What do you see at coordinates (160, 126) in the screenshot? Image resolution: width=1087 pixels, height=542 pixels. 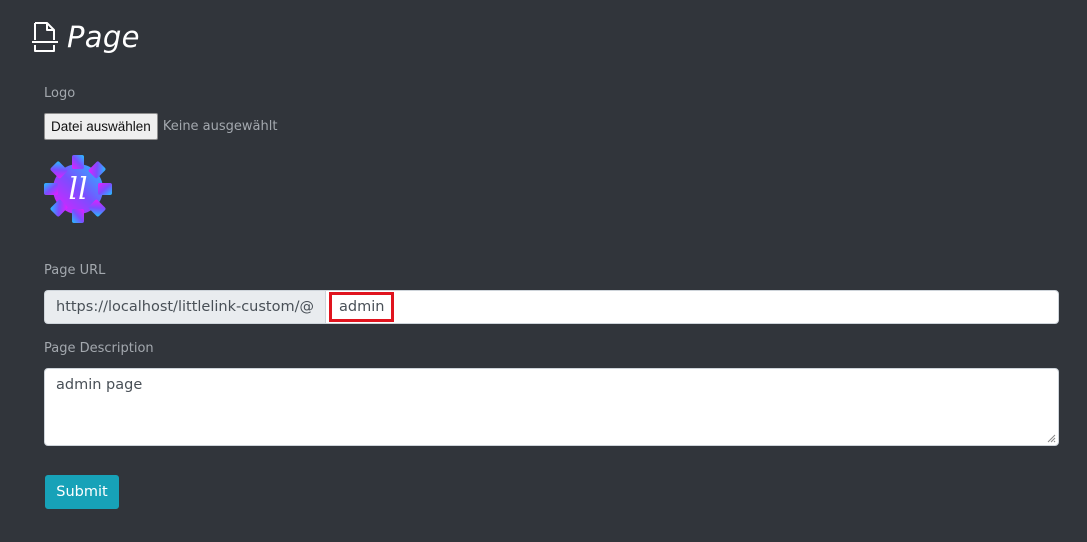 I see `logo-file-picker: Datei auswählen Keine ausgewählt` at bounding box center [160, 126].